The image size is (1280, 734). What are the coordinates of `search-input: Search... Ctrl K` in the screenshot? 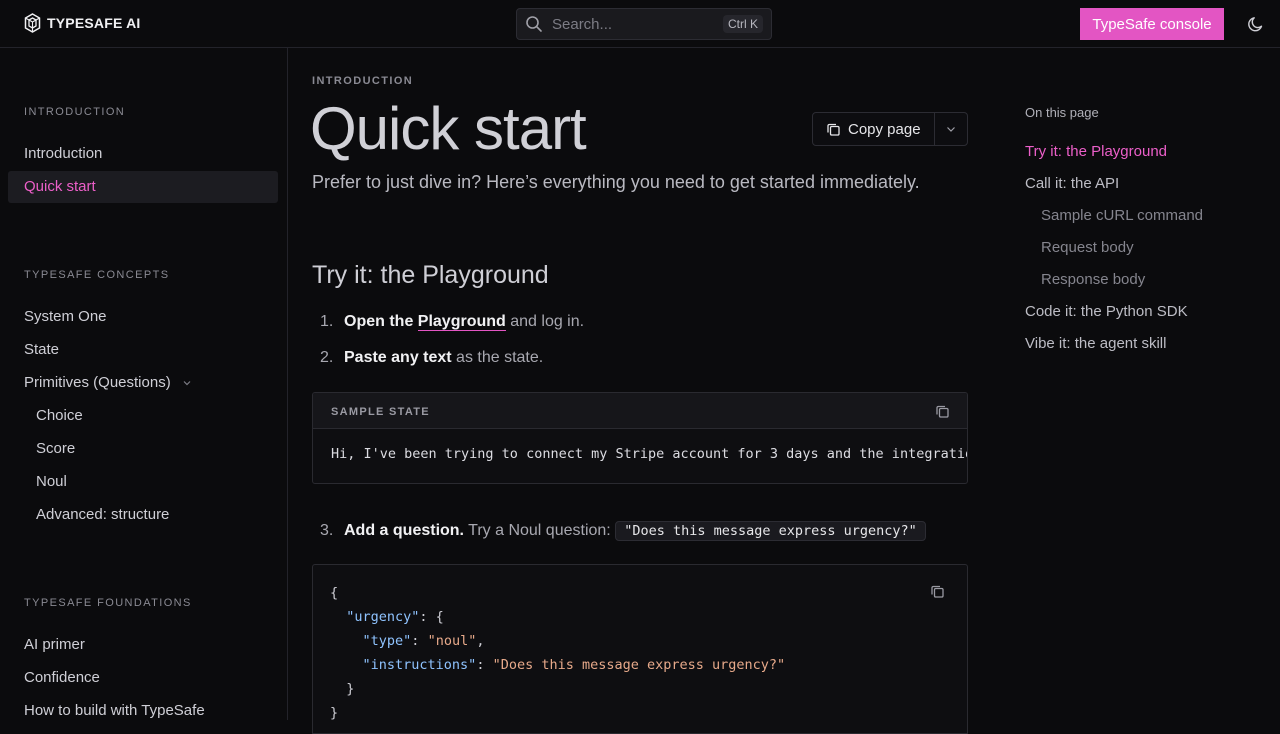 It's located at (644, 24).